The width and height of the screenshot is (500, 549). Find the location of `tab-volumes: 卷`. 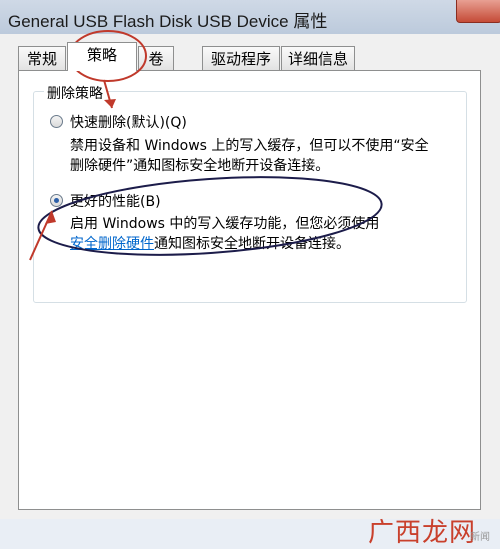

tab-volumes: 卷 is located at coordinates (156, 58).